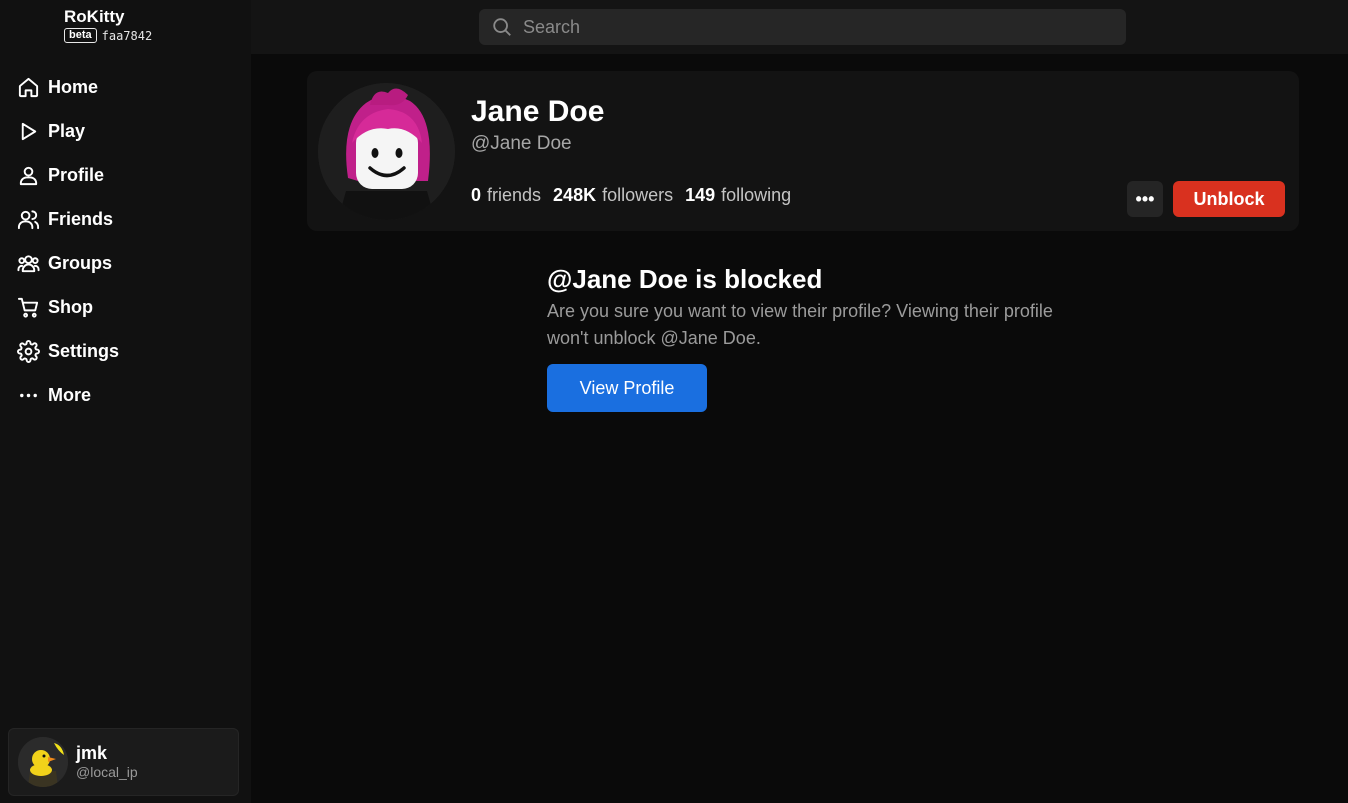 This screenshot has width=1348, height=803. What do you see at coordinates (28, 219) in the screenshot?
I see `friends-icon` at bounding box center [28, 219].